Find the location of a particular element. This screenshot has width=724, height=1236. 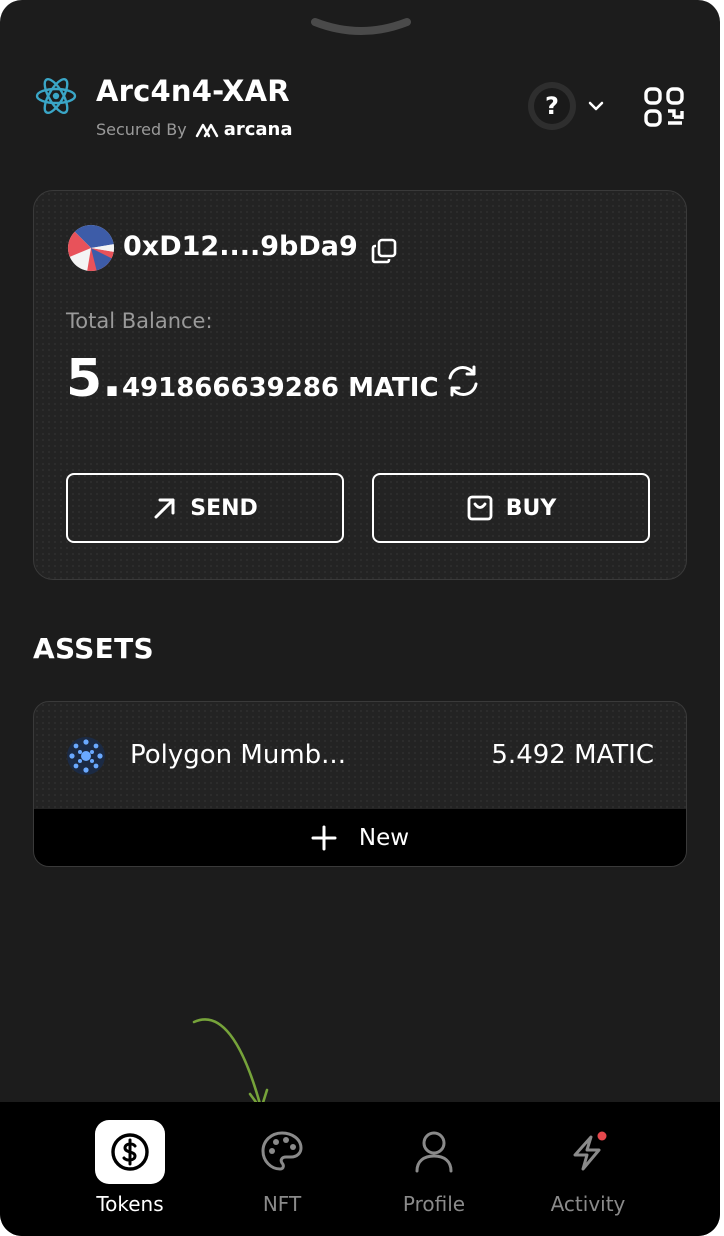

buy-label: BUY is located at coordinates (531, 508).